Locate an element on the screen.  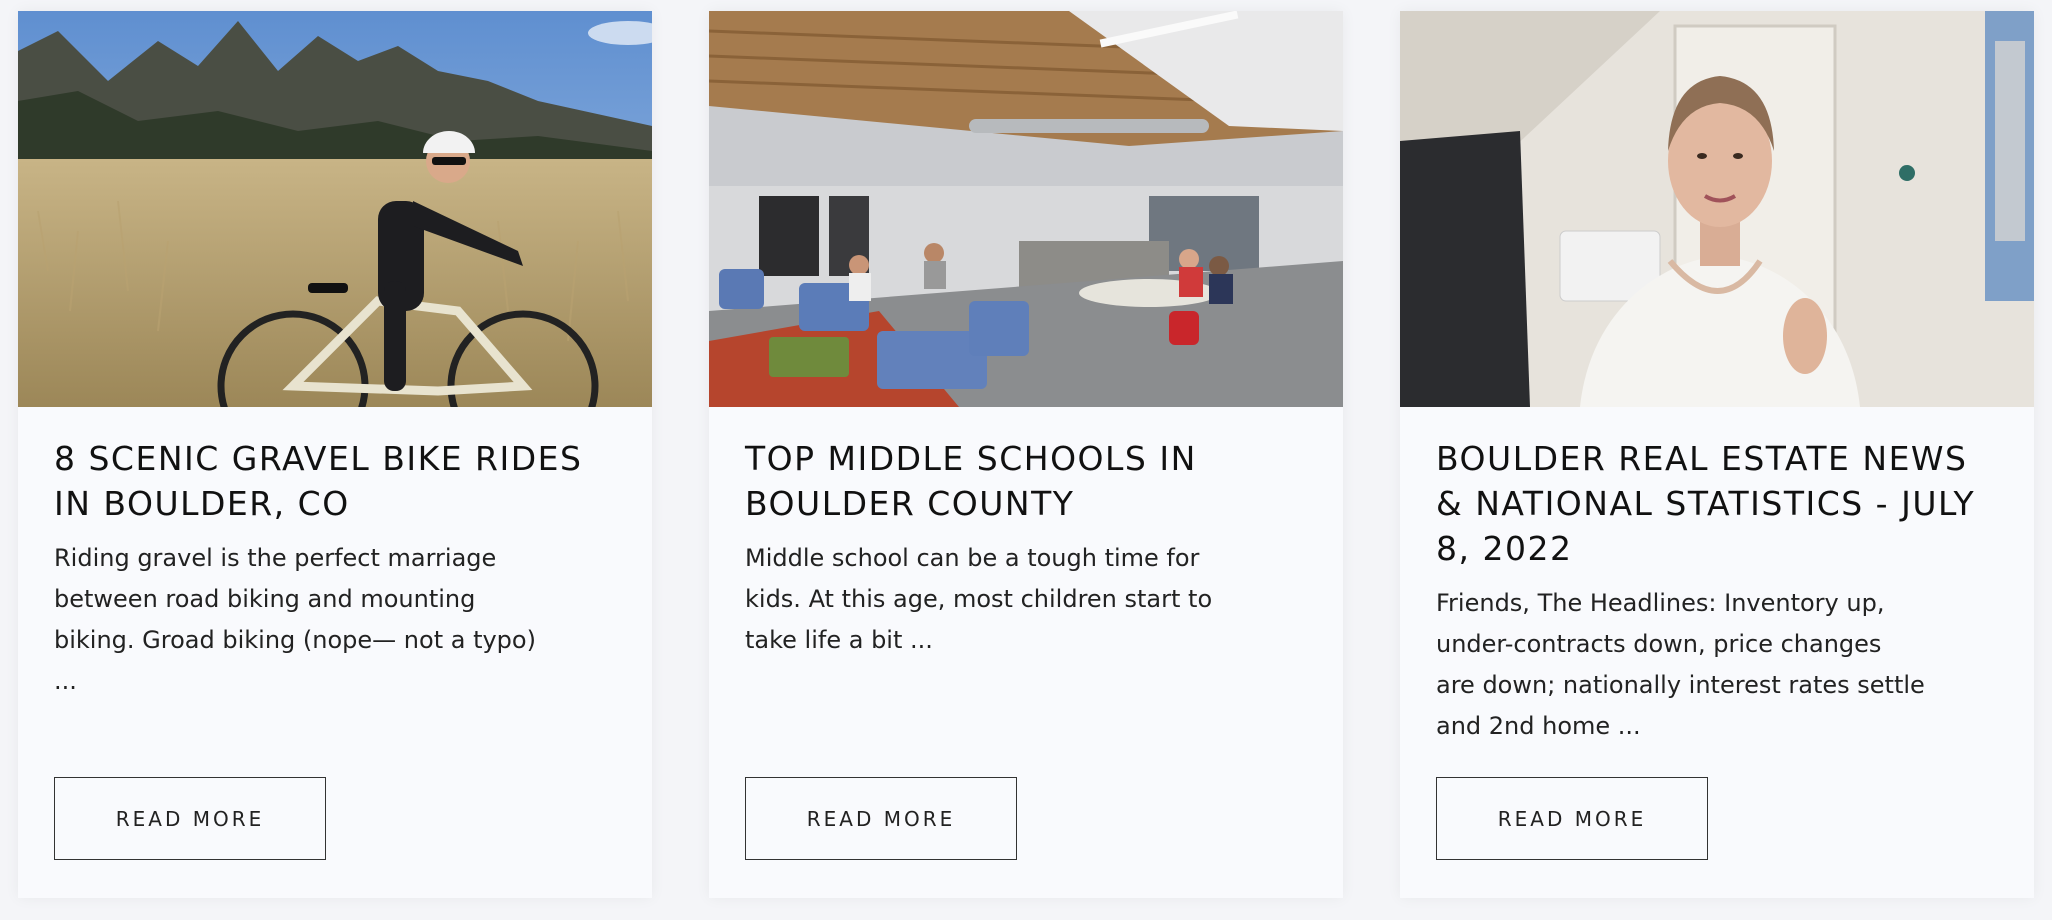
card-image-presenter is located at coordinates (1717, 209).